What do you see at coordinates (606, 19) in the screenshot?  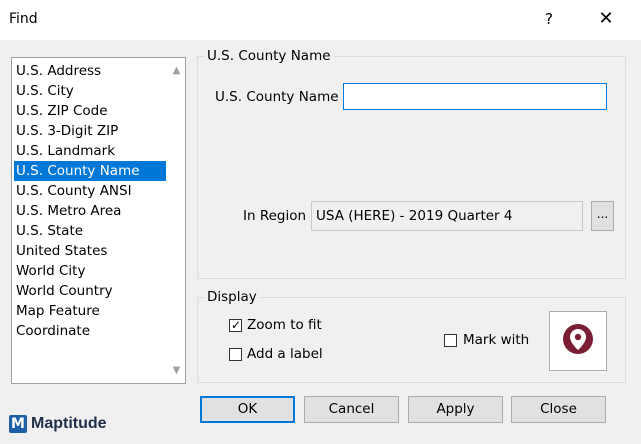 I see `close-window-button: ✕` at bounding box center [606, 19].